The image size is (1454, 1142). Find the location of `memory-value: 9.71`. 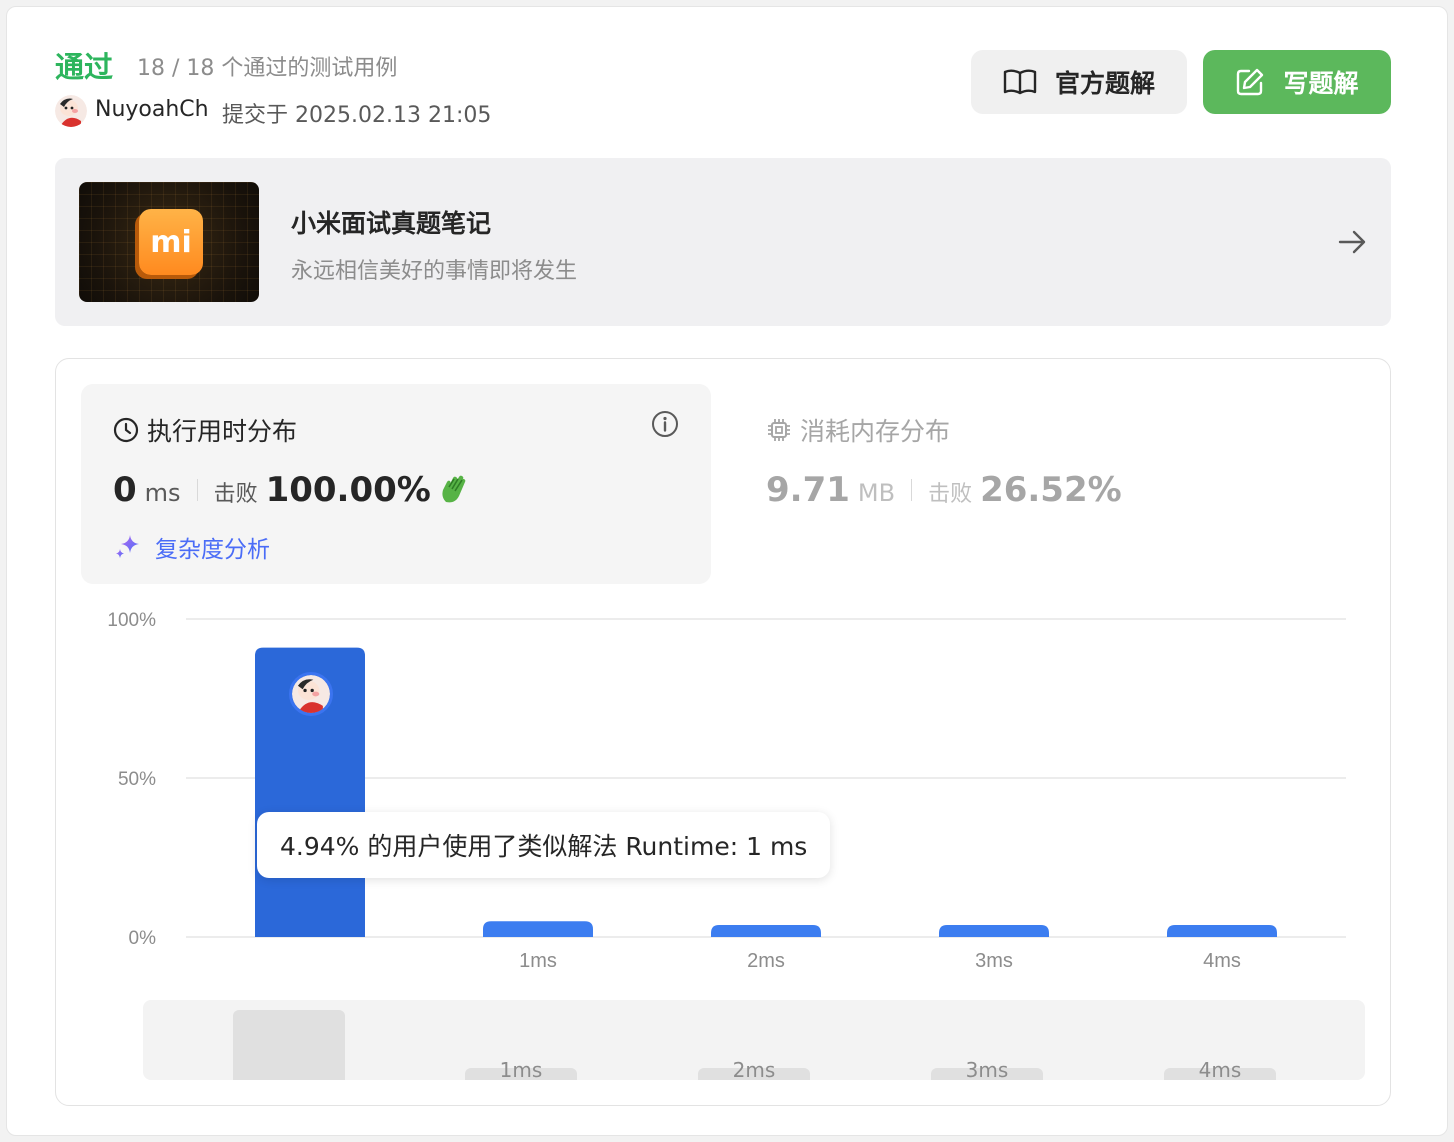

memory-value: 9.71 is located at coordinates (808, 490).